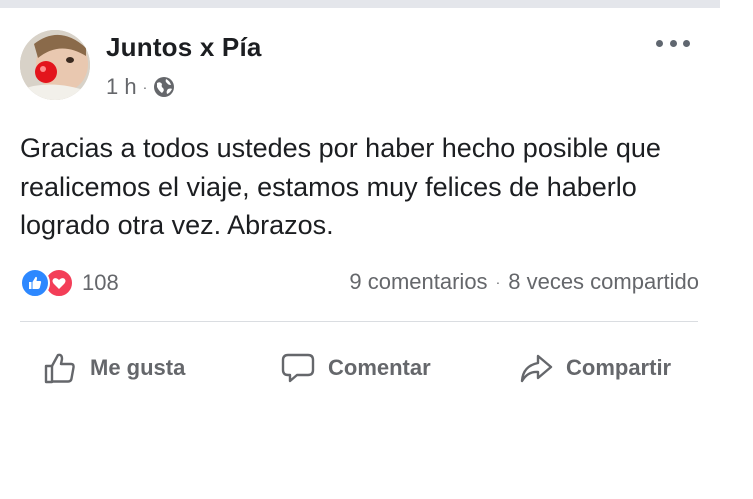  What do you see at coordinates (603, 282) in the screenshot?
I see `shares-count: 8 veces compartido` at bounding box center [603, 282].